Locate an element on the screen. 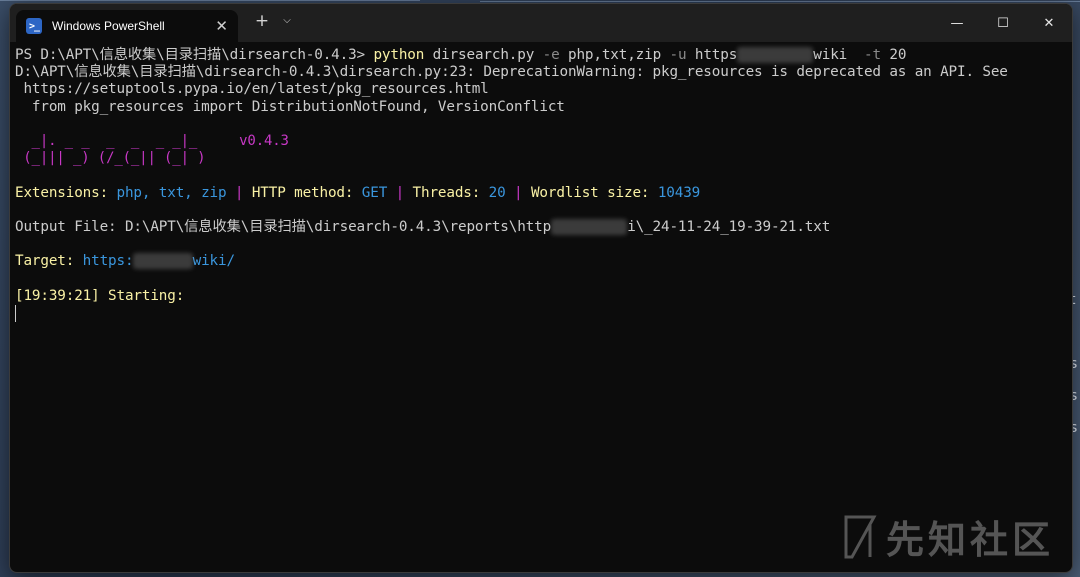 Image resolution: width=1080 pixels, height=577 pixels. watermark-logo-icon is located at coordinates (860, 536).